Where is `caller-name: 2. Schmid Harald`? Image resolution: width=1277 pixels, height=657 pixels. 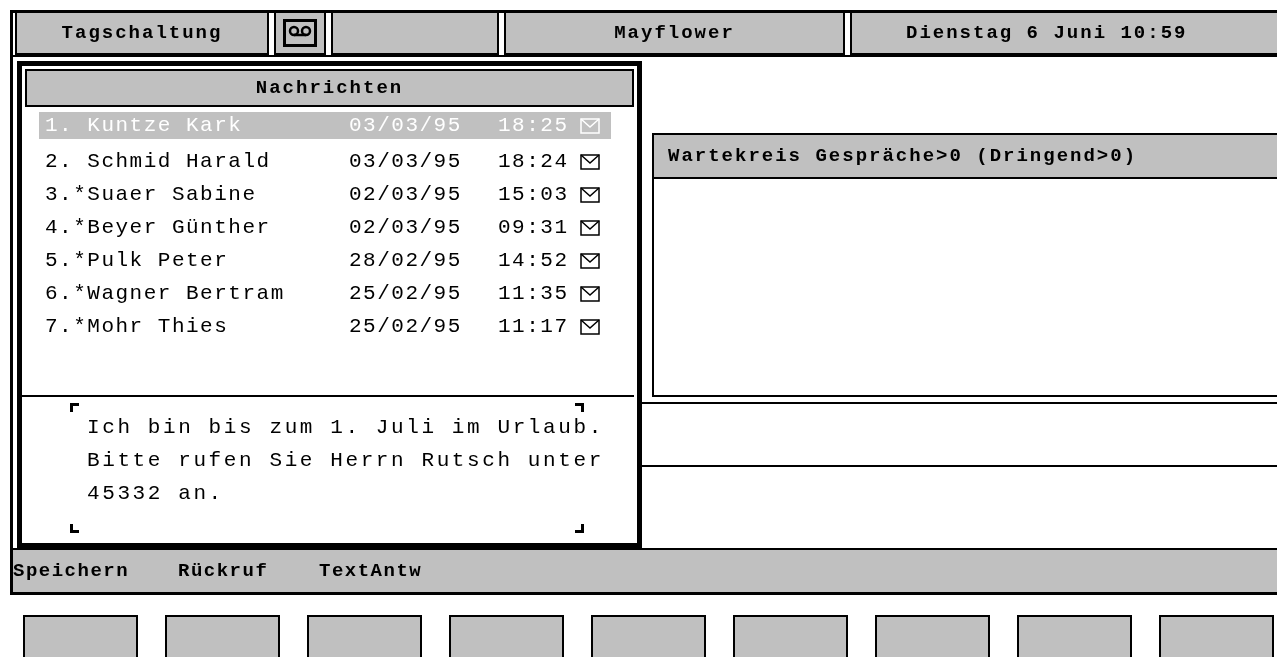 caller-name: 2. Schmid Harald is located at coordinates (158, 161).